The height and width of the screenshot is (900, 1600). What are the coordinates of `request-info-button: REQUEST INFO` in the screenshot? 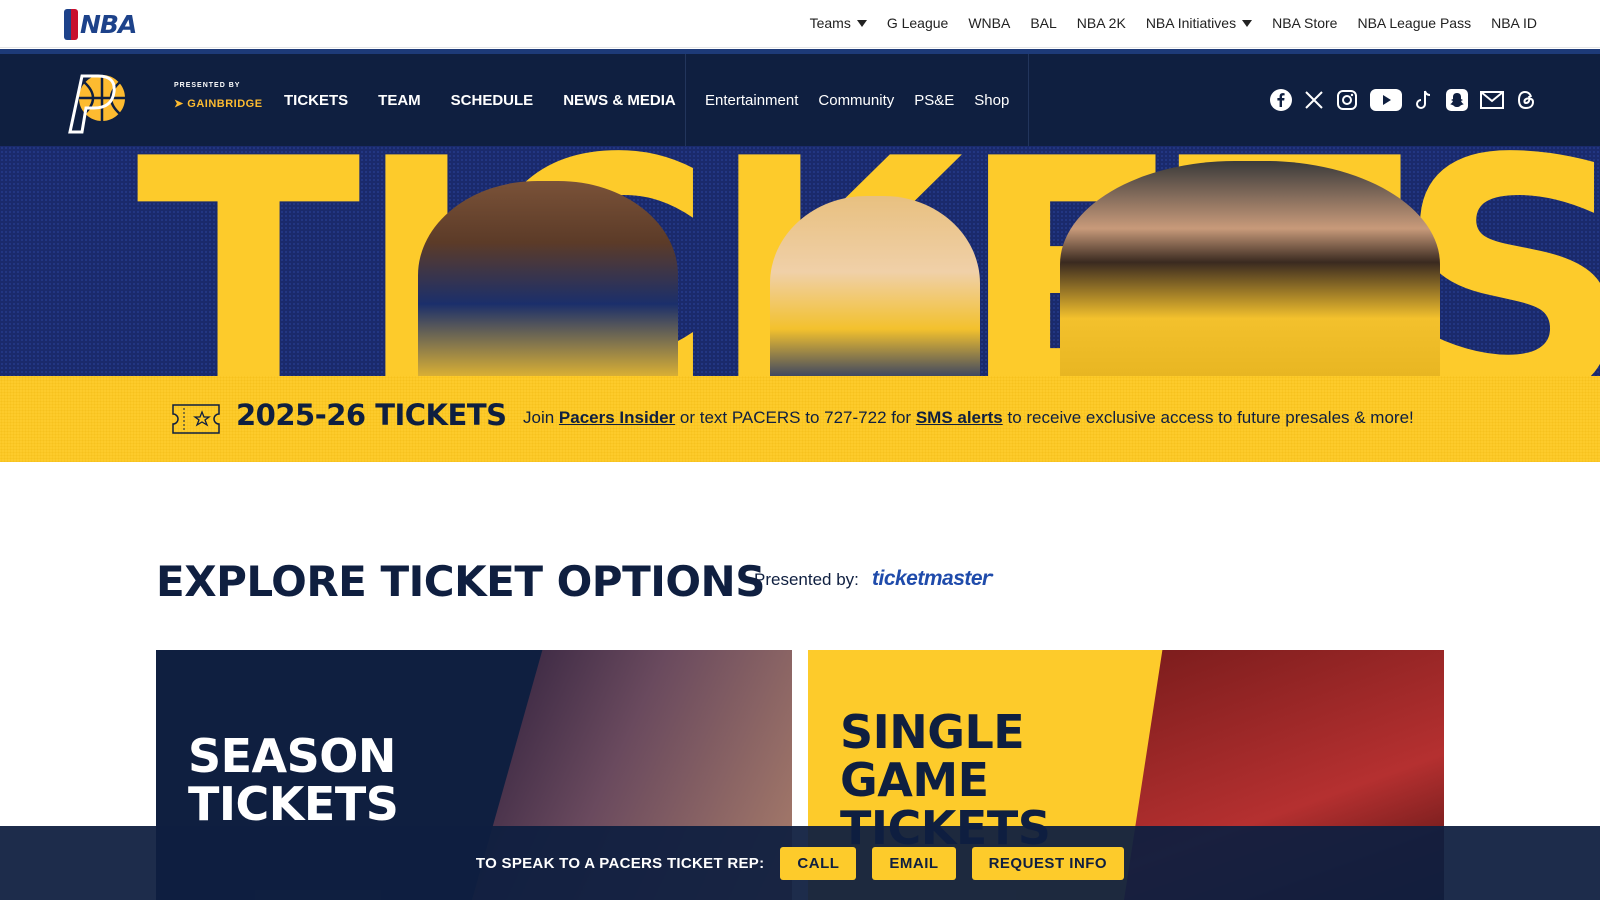 It's located at (1048, 863).